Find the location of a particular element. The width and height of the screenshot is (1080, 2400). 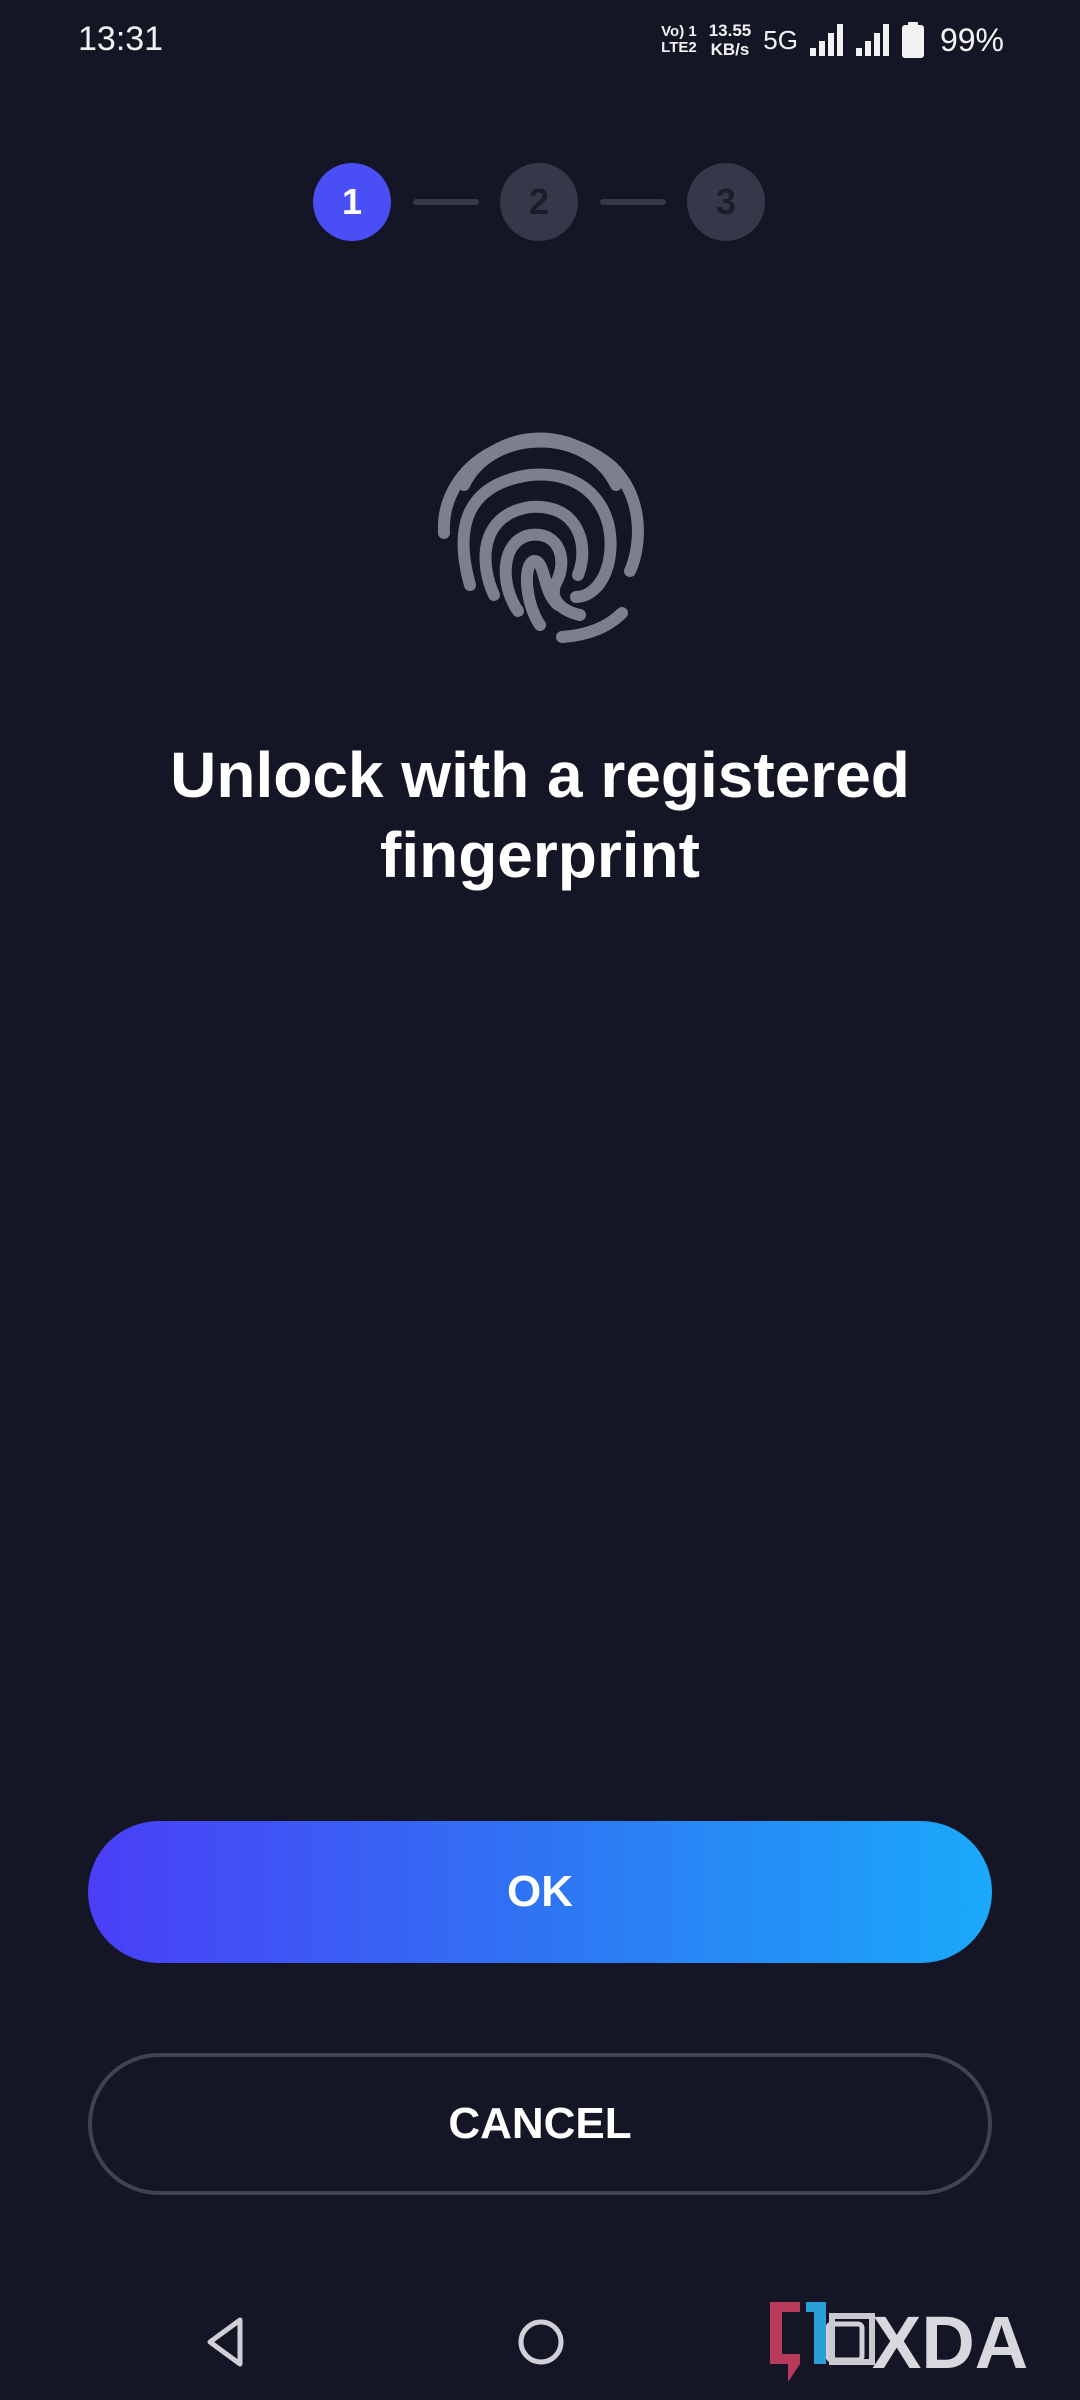

signal-1-icon is located at coordinates (826, 40).